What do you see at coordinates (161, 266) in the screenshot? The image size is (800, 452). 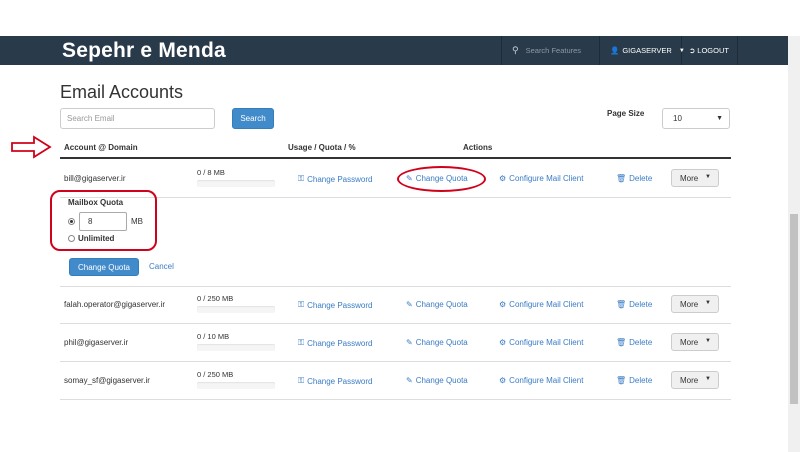 I see `cancel-link: Cancel` at bounding box center [161, 266].